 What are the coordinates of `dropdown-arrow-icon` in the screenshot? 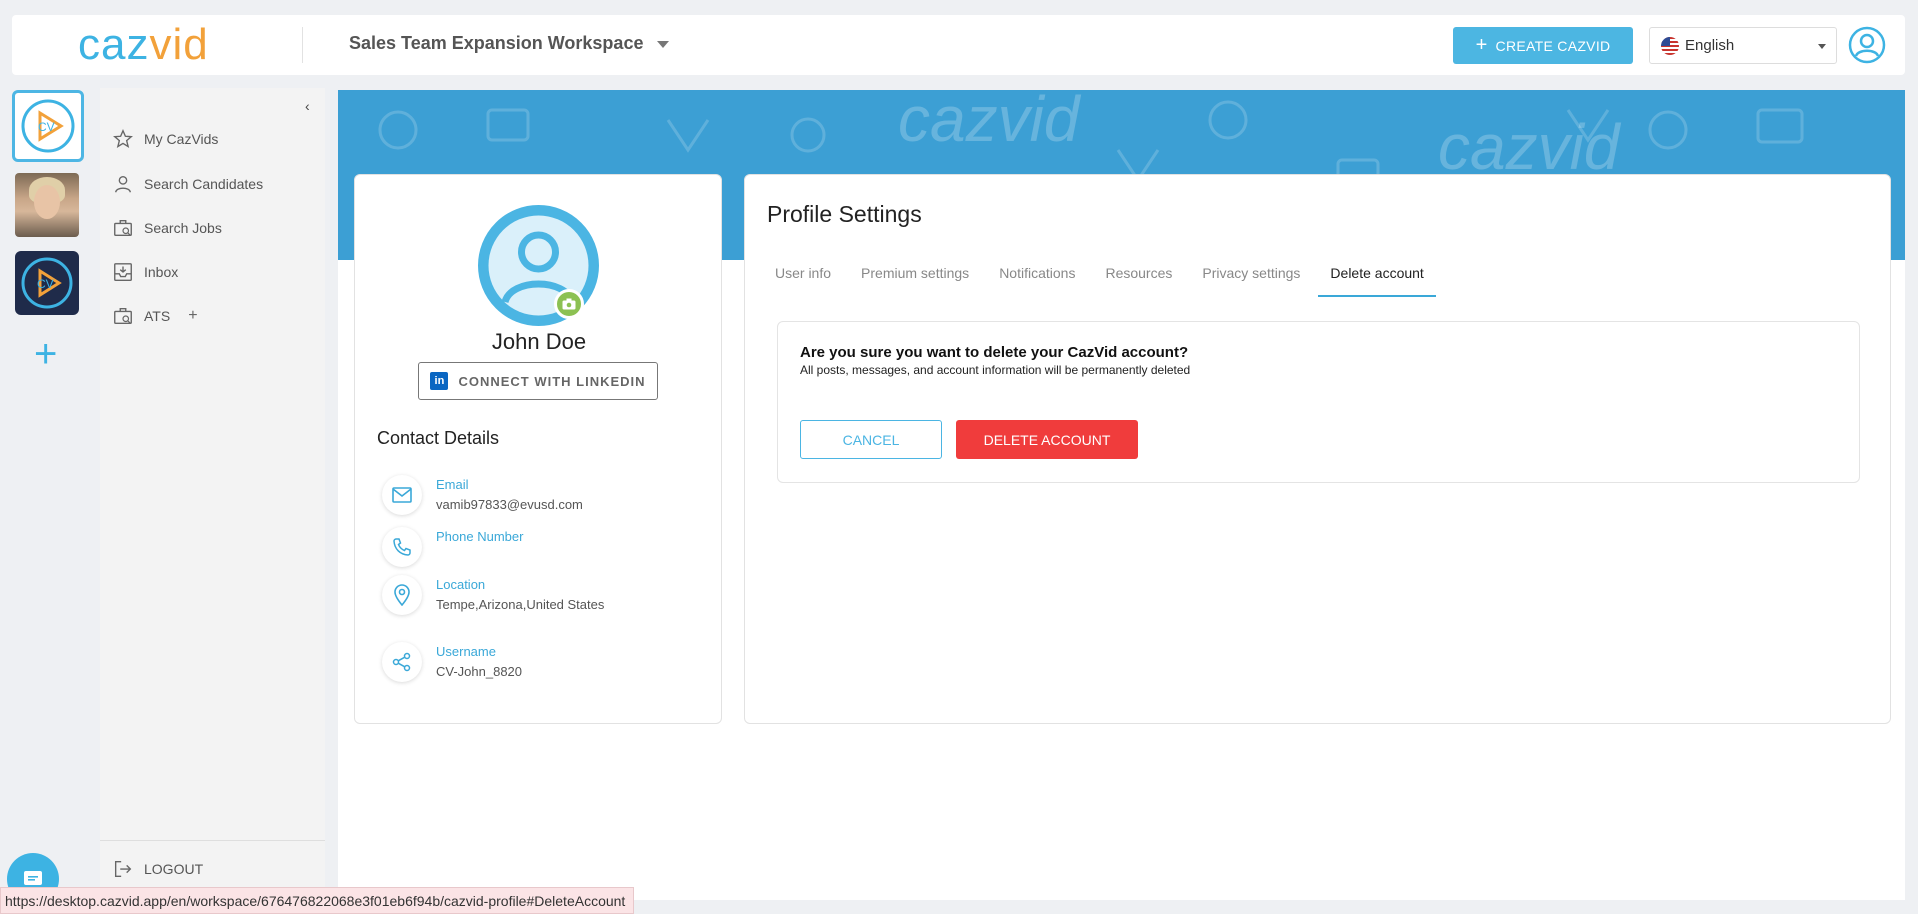 It's located at (1822, 46).